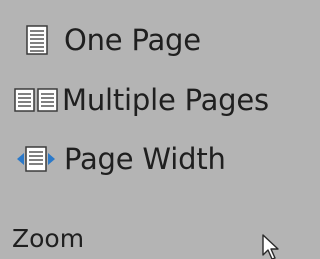 This screenshot has width=320, height=259. What do you see at coordinates (145, 159) in the screenshot?
I see `page-width-label: Page Width` at bounding box center [145, 159].